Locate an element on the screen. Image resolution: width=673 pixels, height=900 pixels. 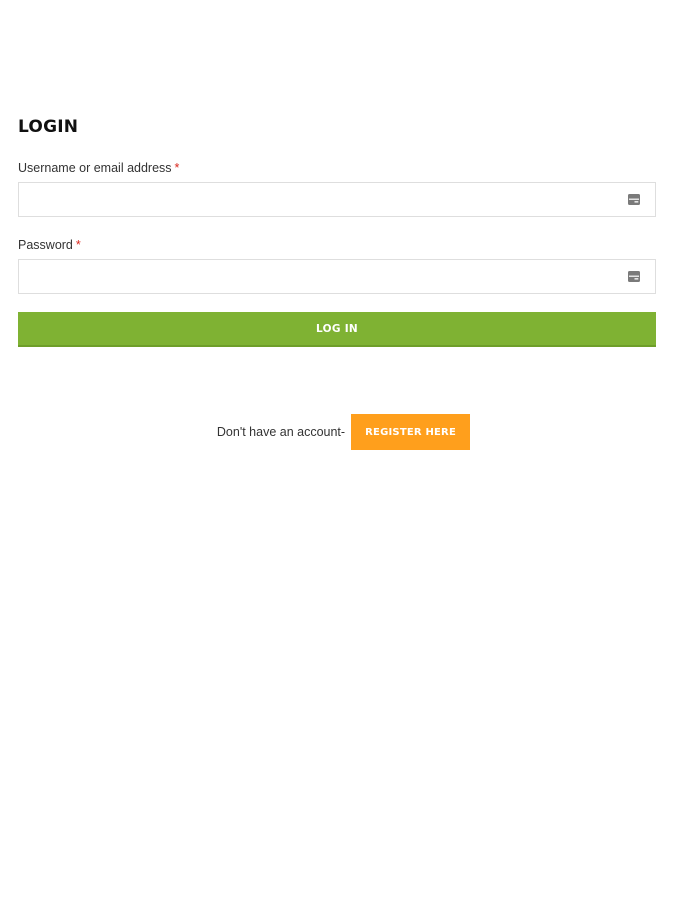
username-label-text: Username or email address is located at coordinates (95, 168).